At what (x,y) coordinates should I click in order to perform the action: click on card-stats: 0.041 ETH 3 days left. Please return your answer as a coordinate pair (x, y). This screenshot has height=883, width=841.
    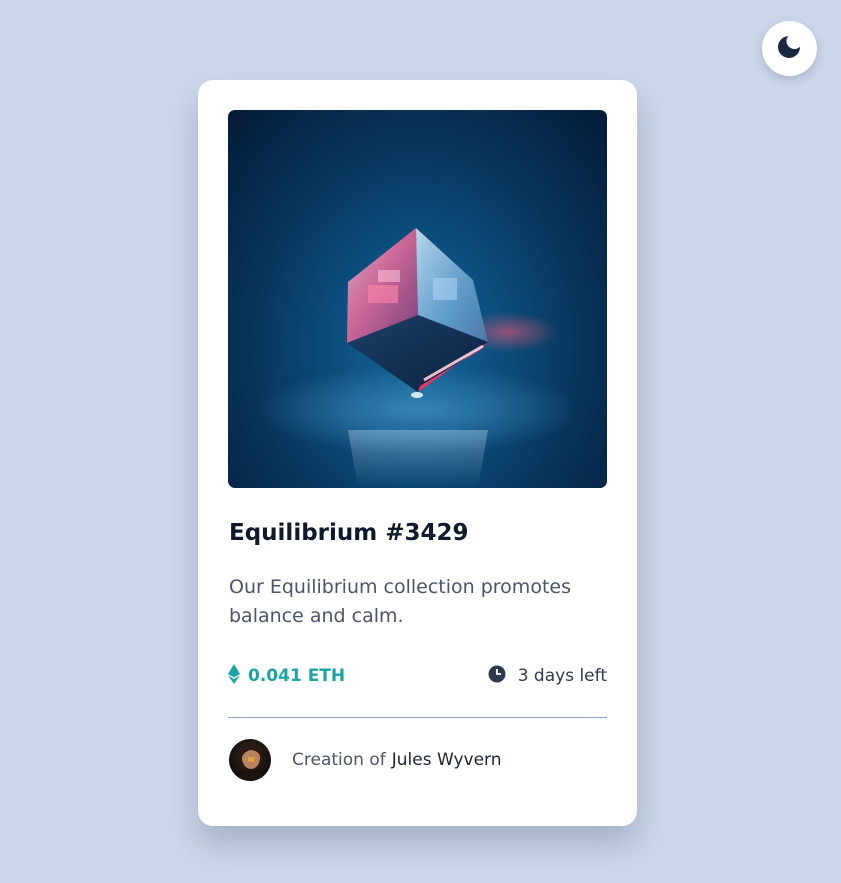
    Looking at the image, I should click on (417, 676).